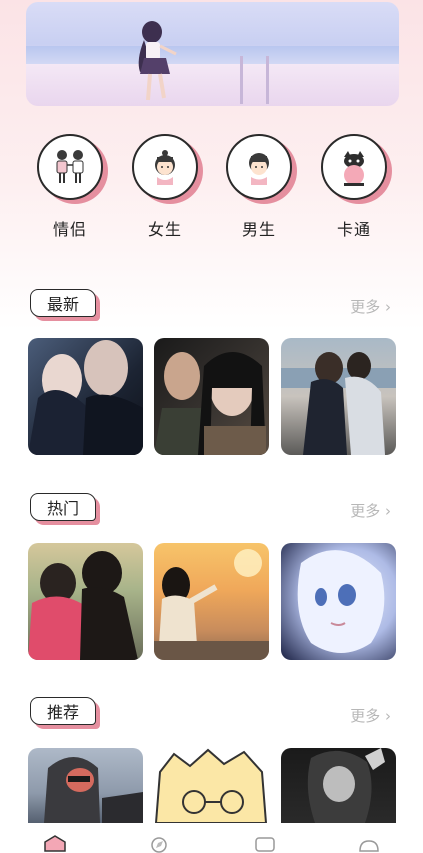 This screenshot has height=853, width=423. Describe the element at coordinates (65, 305) in the screenshot. I see `section-title-latest: 最新` at that location.